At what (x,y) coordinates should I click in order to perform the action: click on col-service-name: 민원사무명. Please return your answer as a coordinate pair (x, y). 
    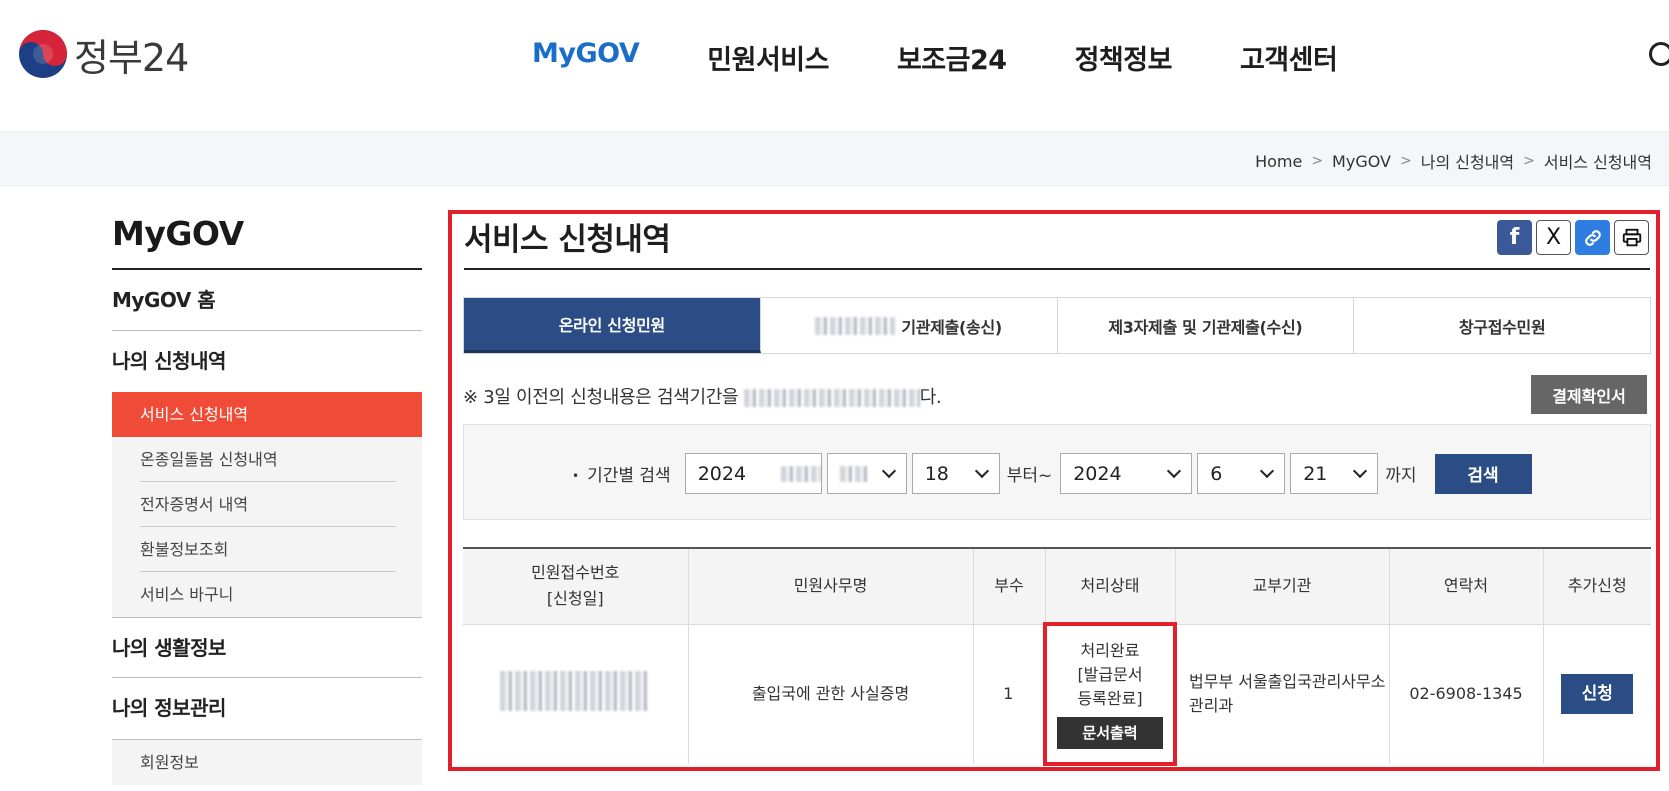
    Looking at the image, I should click on (831, 586).